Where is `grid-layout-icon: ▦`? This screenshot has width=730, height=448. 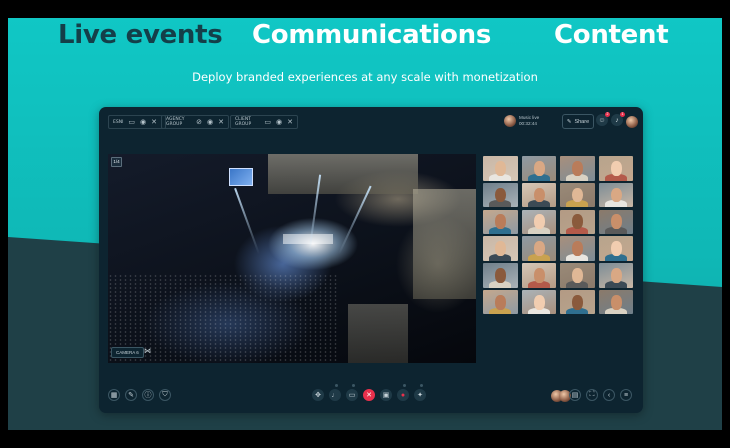
grid-layout-icon: ▦ is located at coordinates (114, 395).